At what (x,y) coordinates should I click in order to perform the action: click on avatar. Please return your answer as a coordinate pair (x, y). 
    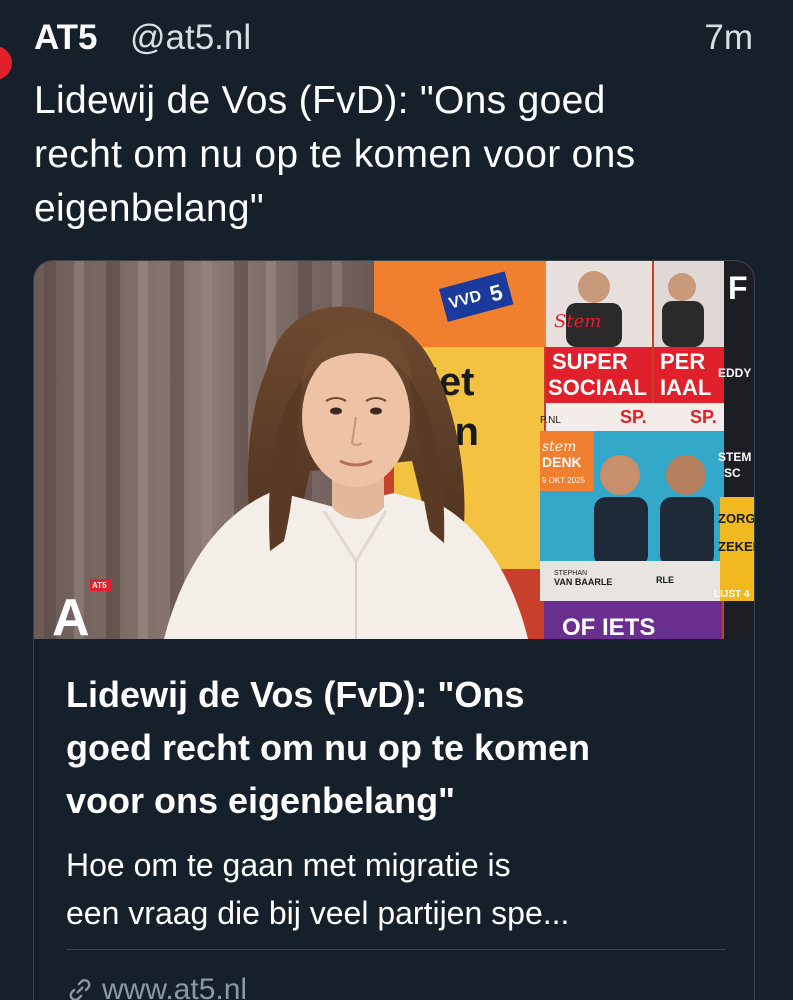
    Looking at the image, I should click on (6, 63).